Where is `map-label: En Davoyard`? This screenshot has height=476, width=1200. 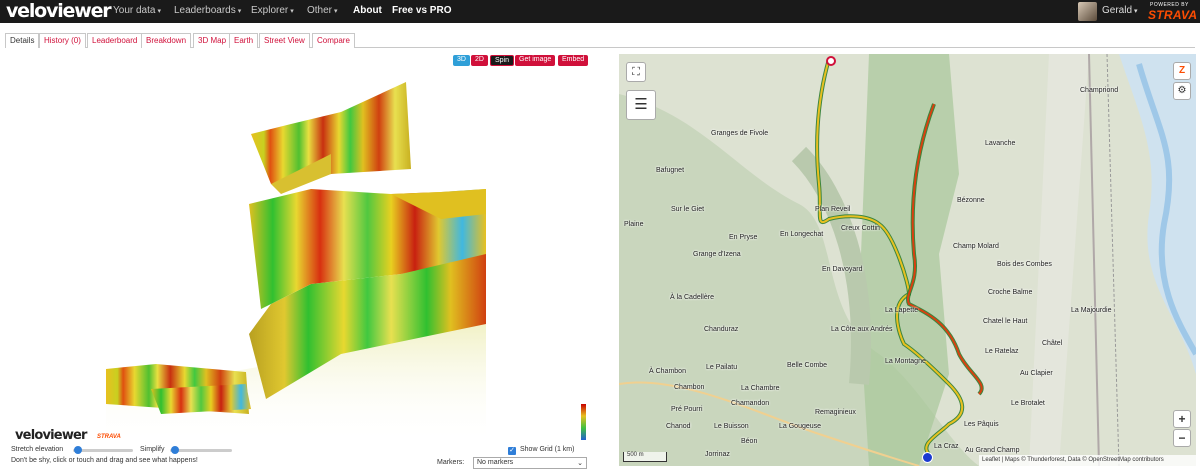 map-label: En Davoyard is located at coordinates (842, 269).